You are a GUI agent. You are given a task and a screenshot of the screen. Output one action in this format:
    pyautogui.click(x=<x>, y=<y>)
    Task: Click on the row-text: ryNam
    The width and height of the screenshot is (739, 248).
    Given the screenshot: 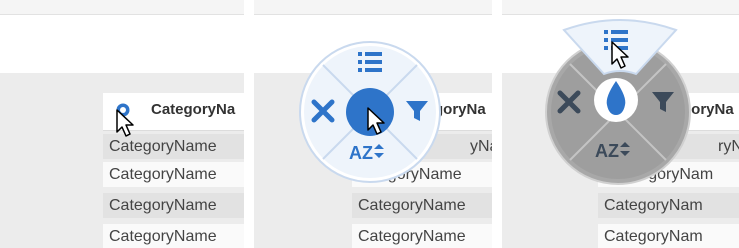 What is the action you would take?
    pyautogui.click(x=728, y=146)
    